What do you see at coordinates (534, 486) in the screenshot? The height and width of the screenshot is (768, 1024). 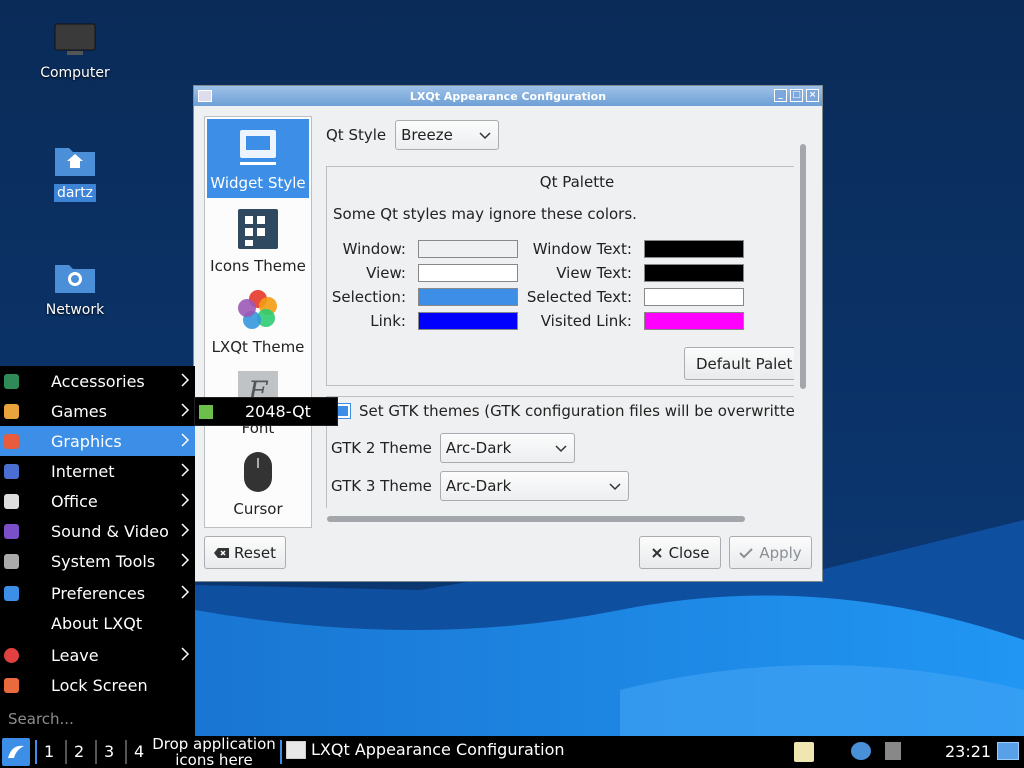 I see `gtk3-theme-select: Arc-Dark` at bounding box center [534, 486].